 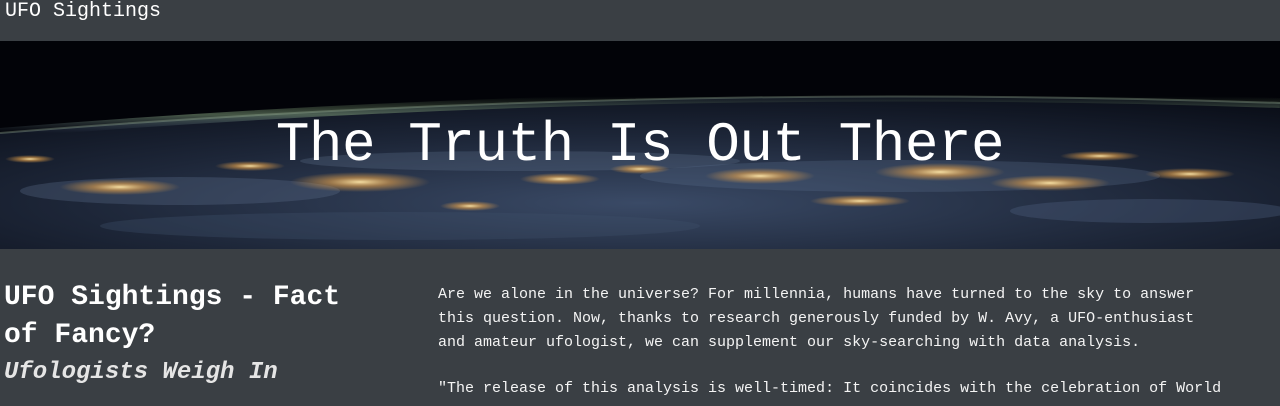 What do you see at coordinates (141, 372) in the screenshot?
I see `article-subheadline: Ufologists Weigh In` at bounding box center [141, 372].